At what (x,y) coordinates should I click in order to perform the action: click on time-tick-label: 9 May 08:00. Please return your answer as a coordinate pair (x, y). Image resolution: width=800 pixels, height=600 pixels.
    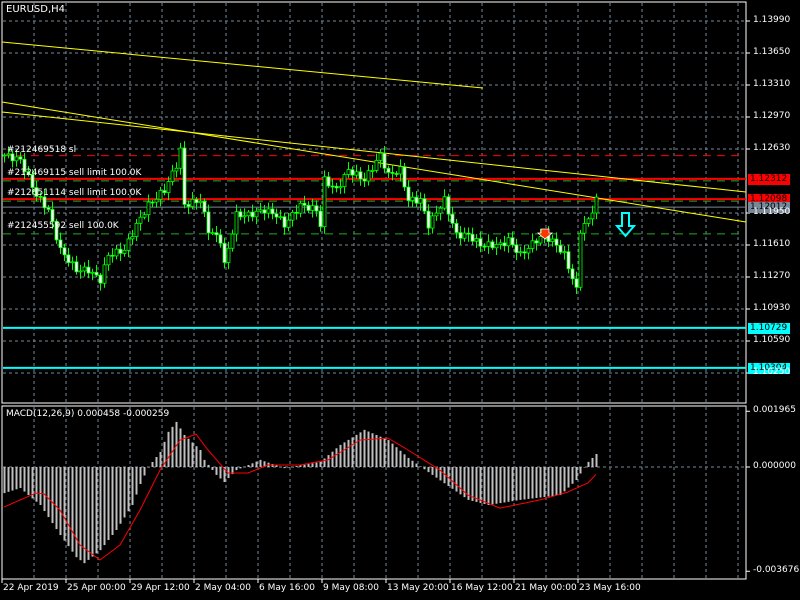
    Looking at the image, I should click on (351, 588).